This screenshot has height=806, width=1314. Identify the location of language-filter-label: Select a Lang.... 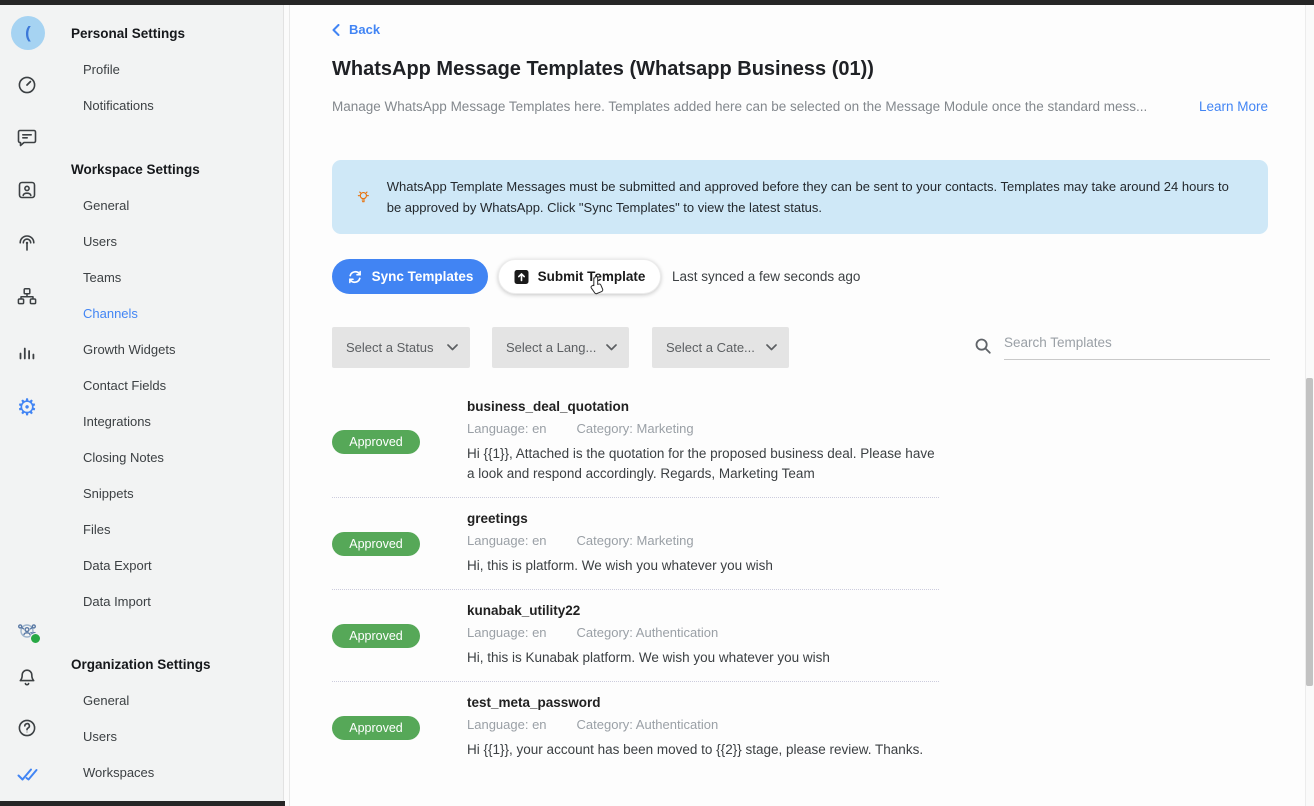
(551, 347).